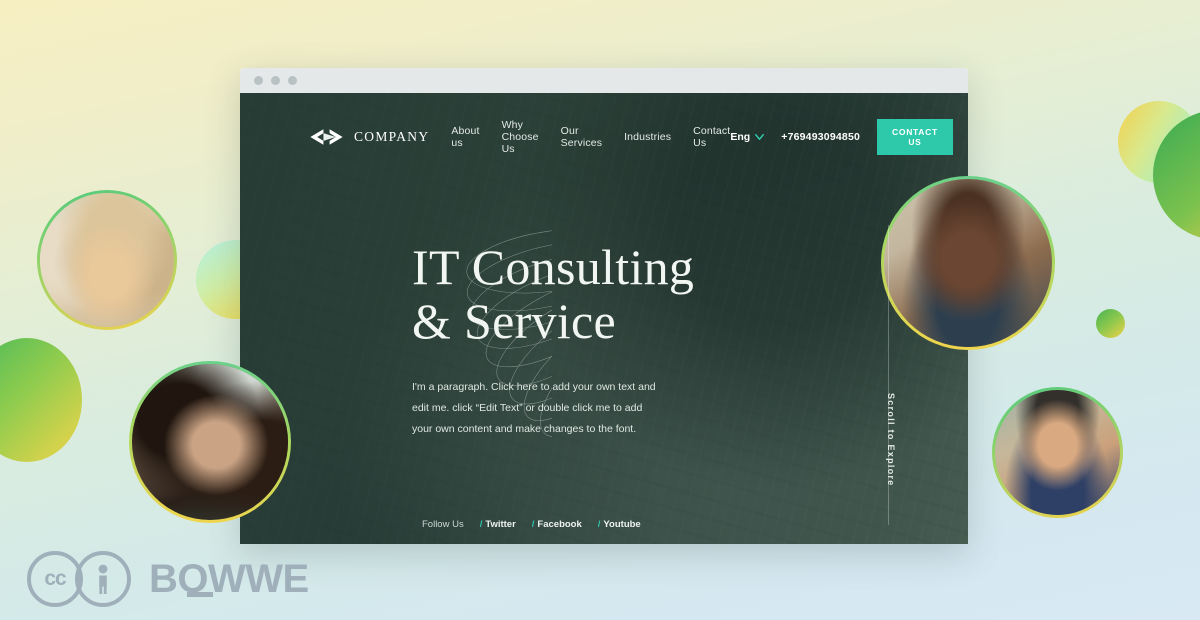 Image resolution: width=1200 pixels, height=620 pixels. What do you see at coordinates (711, 137) in the screenshot?
I see `nav-link-contact-us: Contact Us` at bounding box center [711, 137].